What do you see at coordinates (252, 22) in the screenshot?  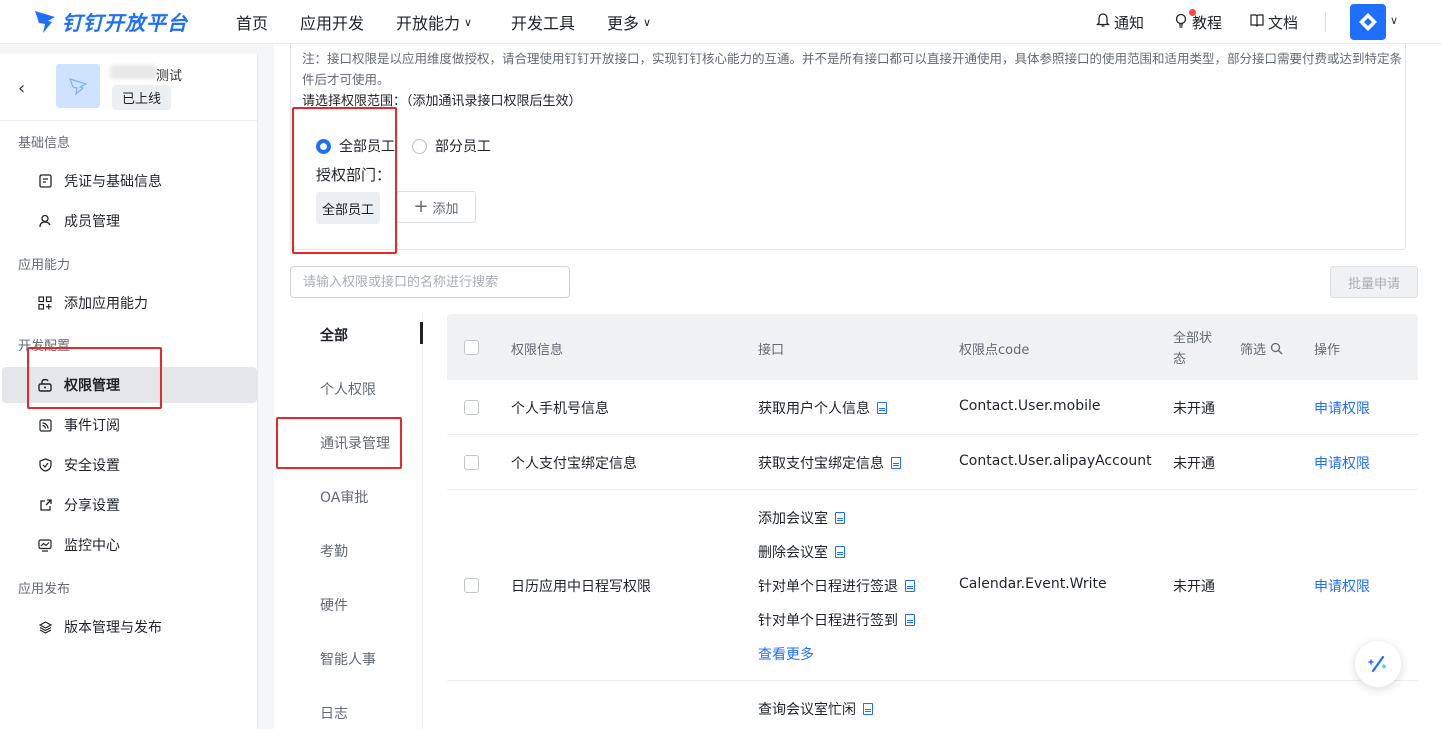 I see `nav-home: 首页` at bounding box center [252, 22].